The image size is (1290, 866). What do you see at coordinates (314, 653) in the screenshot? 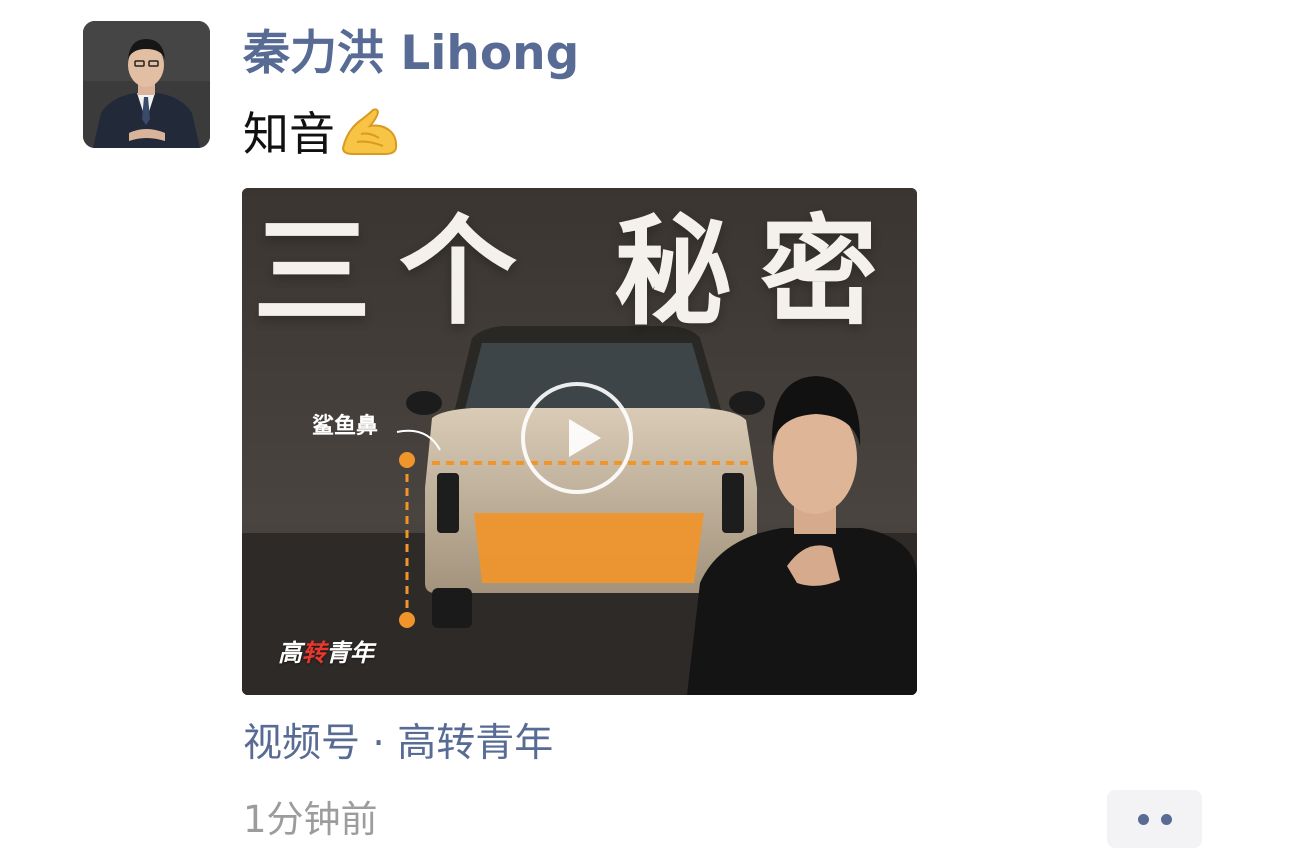
I see `watermark-part-2: 转` at bounding box center [314, 653].